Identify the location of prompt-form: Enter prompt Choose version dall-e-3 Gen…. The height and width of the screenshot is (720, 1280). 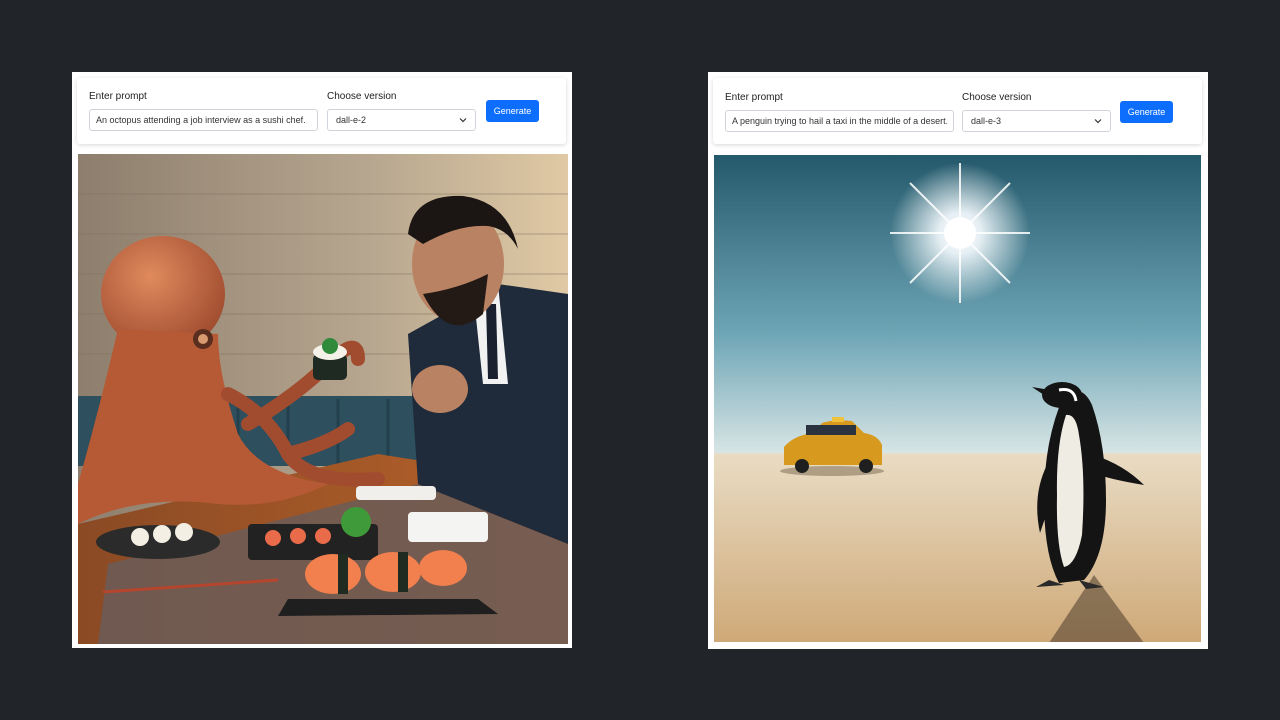
(957, 111).